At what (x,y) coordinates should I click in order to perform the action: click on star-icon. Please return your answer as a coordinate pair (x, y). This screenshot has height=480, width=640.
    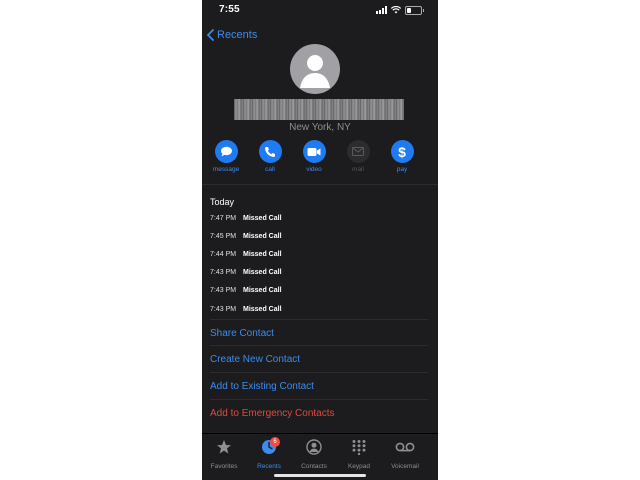
    Looking at the image, I should click on (224, 447).